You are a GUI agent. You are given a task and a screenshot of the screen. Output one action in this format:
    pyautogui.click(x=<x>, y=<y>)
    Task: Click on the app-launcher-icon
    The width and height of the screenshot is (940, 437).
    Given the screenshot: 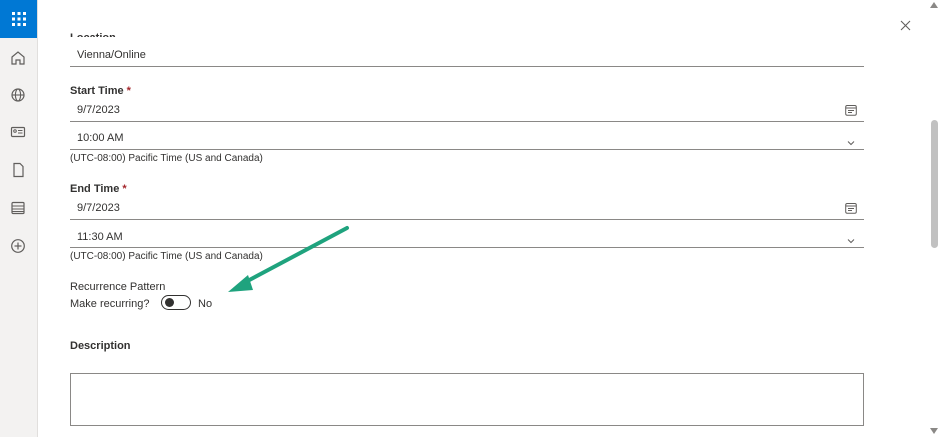 What is the action you would take?
    pyautogui.click(x=18, y=19)
    